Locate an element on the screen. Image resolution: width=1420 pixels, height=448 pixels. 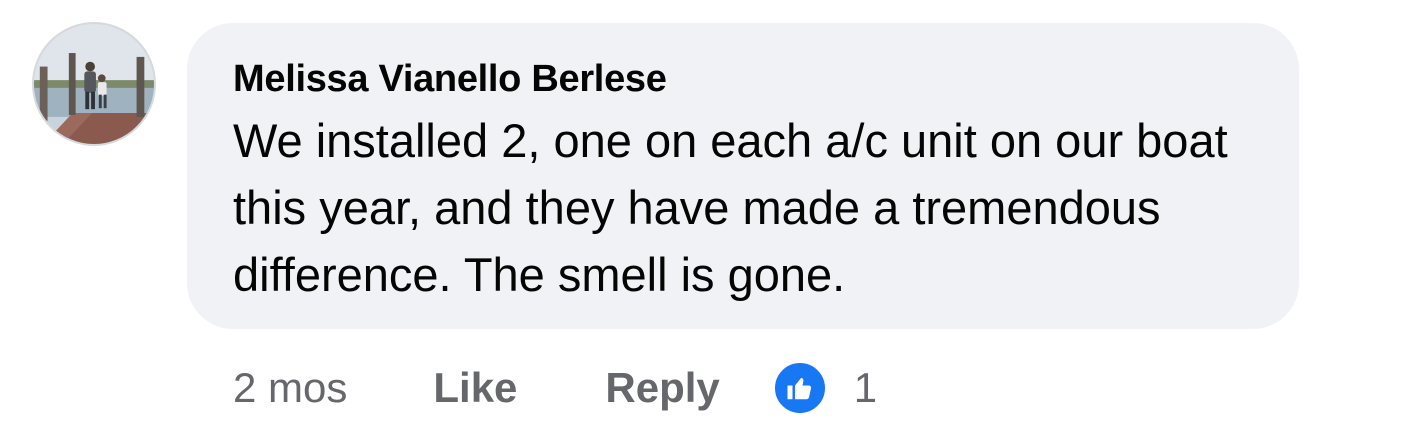
comment-actions: 2 mos Like Reply 1 is located at coordinates (555, 388).